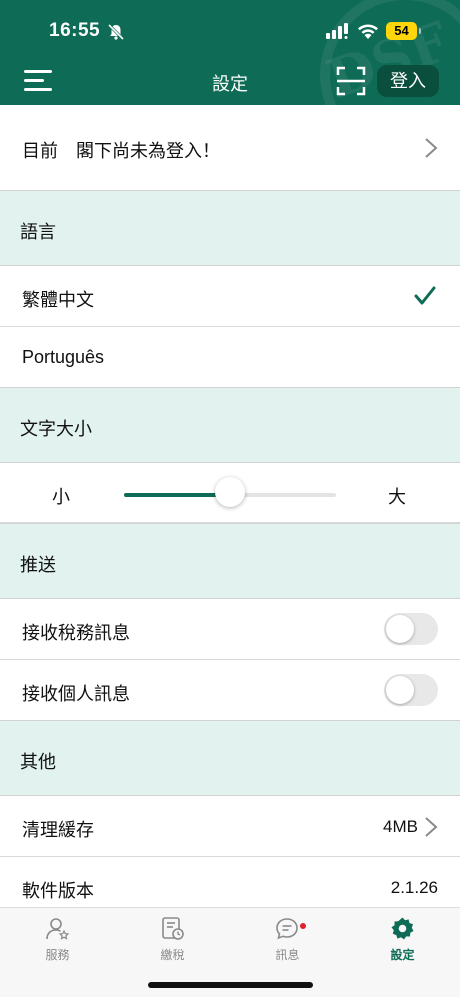  Describe the element at coordinates (58, 929) in the screenshot. I see `user-star-icon` at that location.